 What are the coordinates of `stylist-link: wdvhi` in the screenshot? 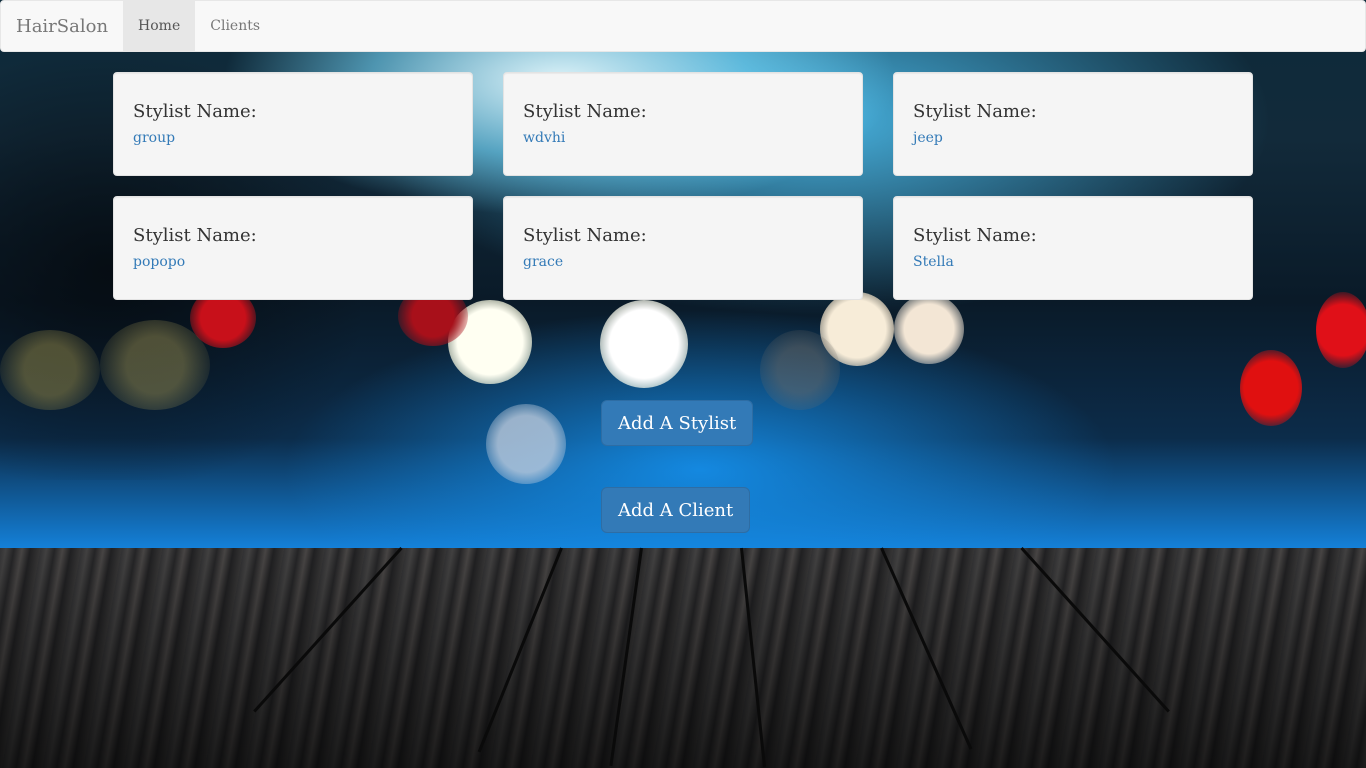 It's located at (683, 138).